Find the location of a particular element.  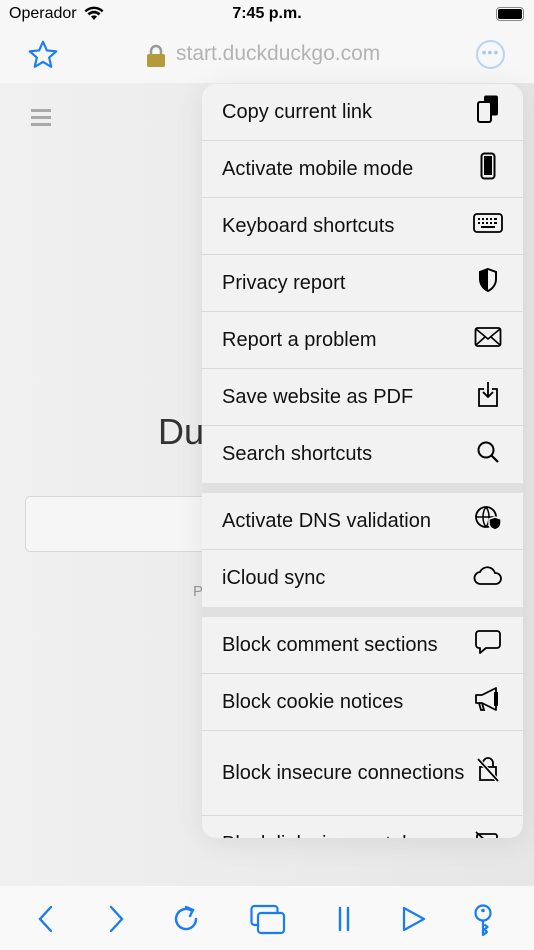

menu-item-block-cookie-notices: Block cookie notices is located at coordinates (362, 702).